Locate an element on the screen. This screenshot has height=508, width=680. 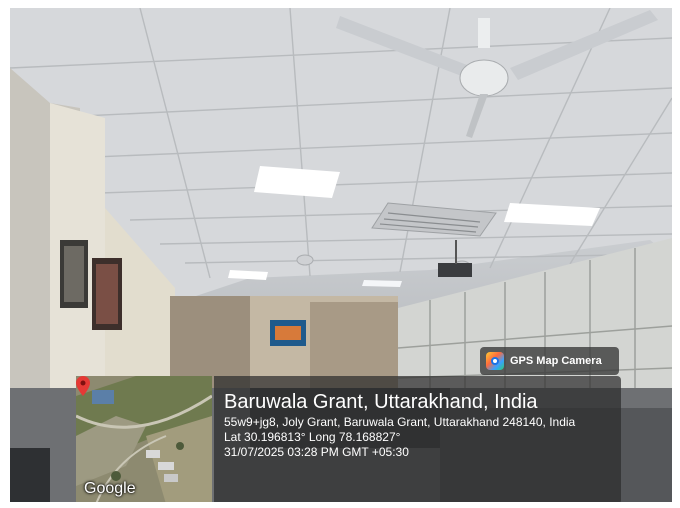
gps-map-camera-icon is located at coordinates (495, 361).